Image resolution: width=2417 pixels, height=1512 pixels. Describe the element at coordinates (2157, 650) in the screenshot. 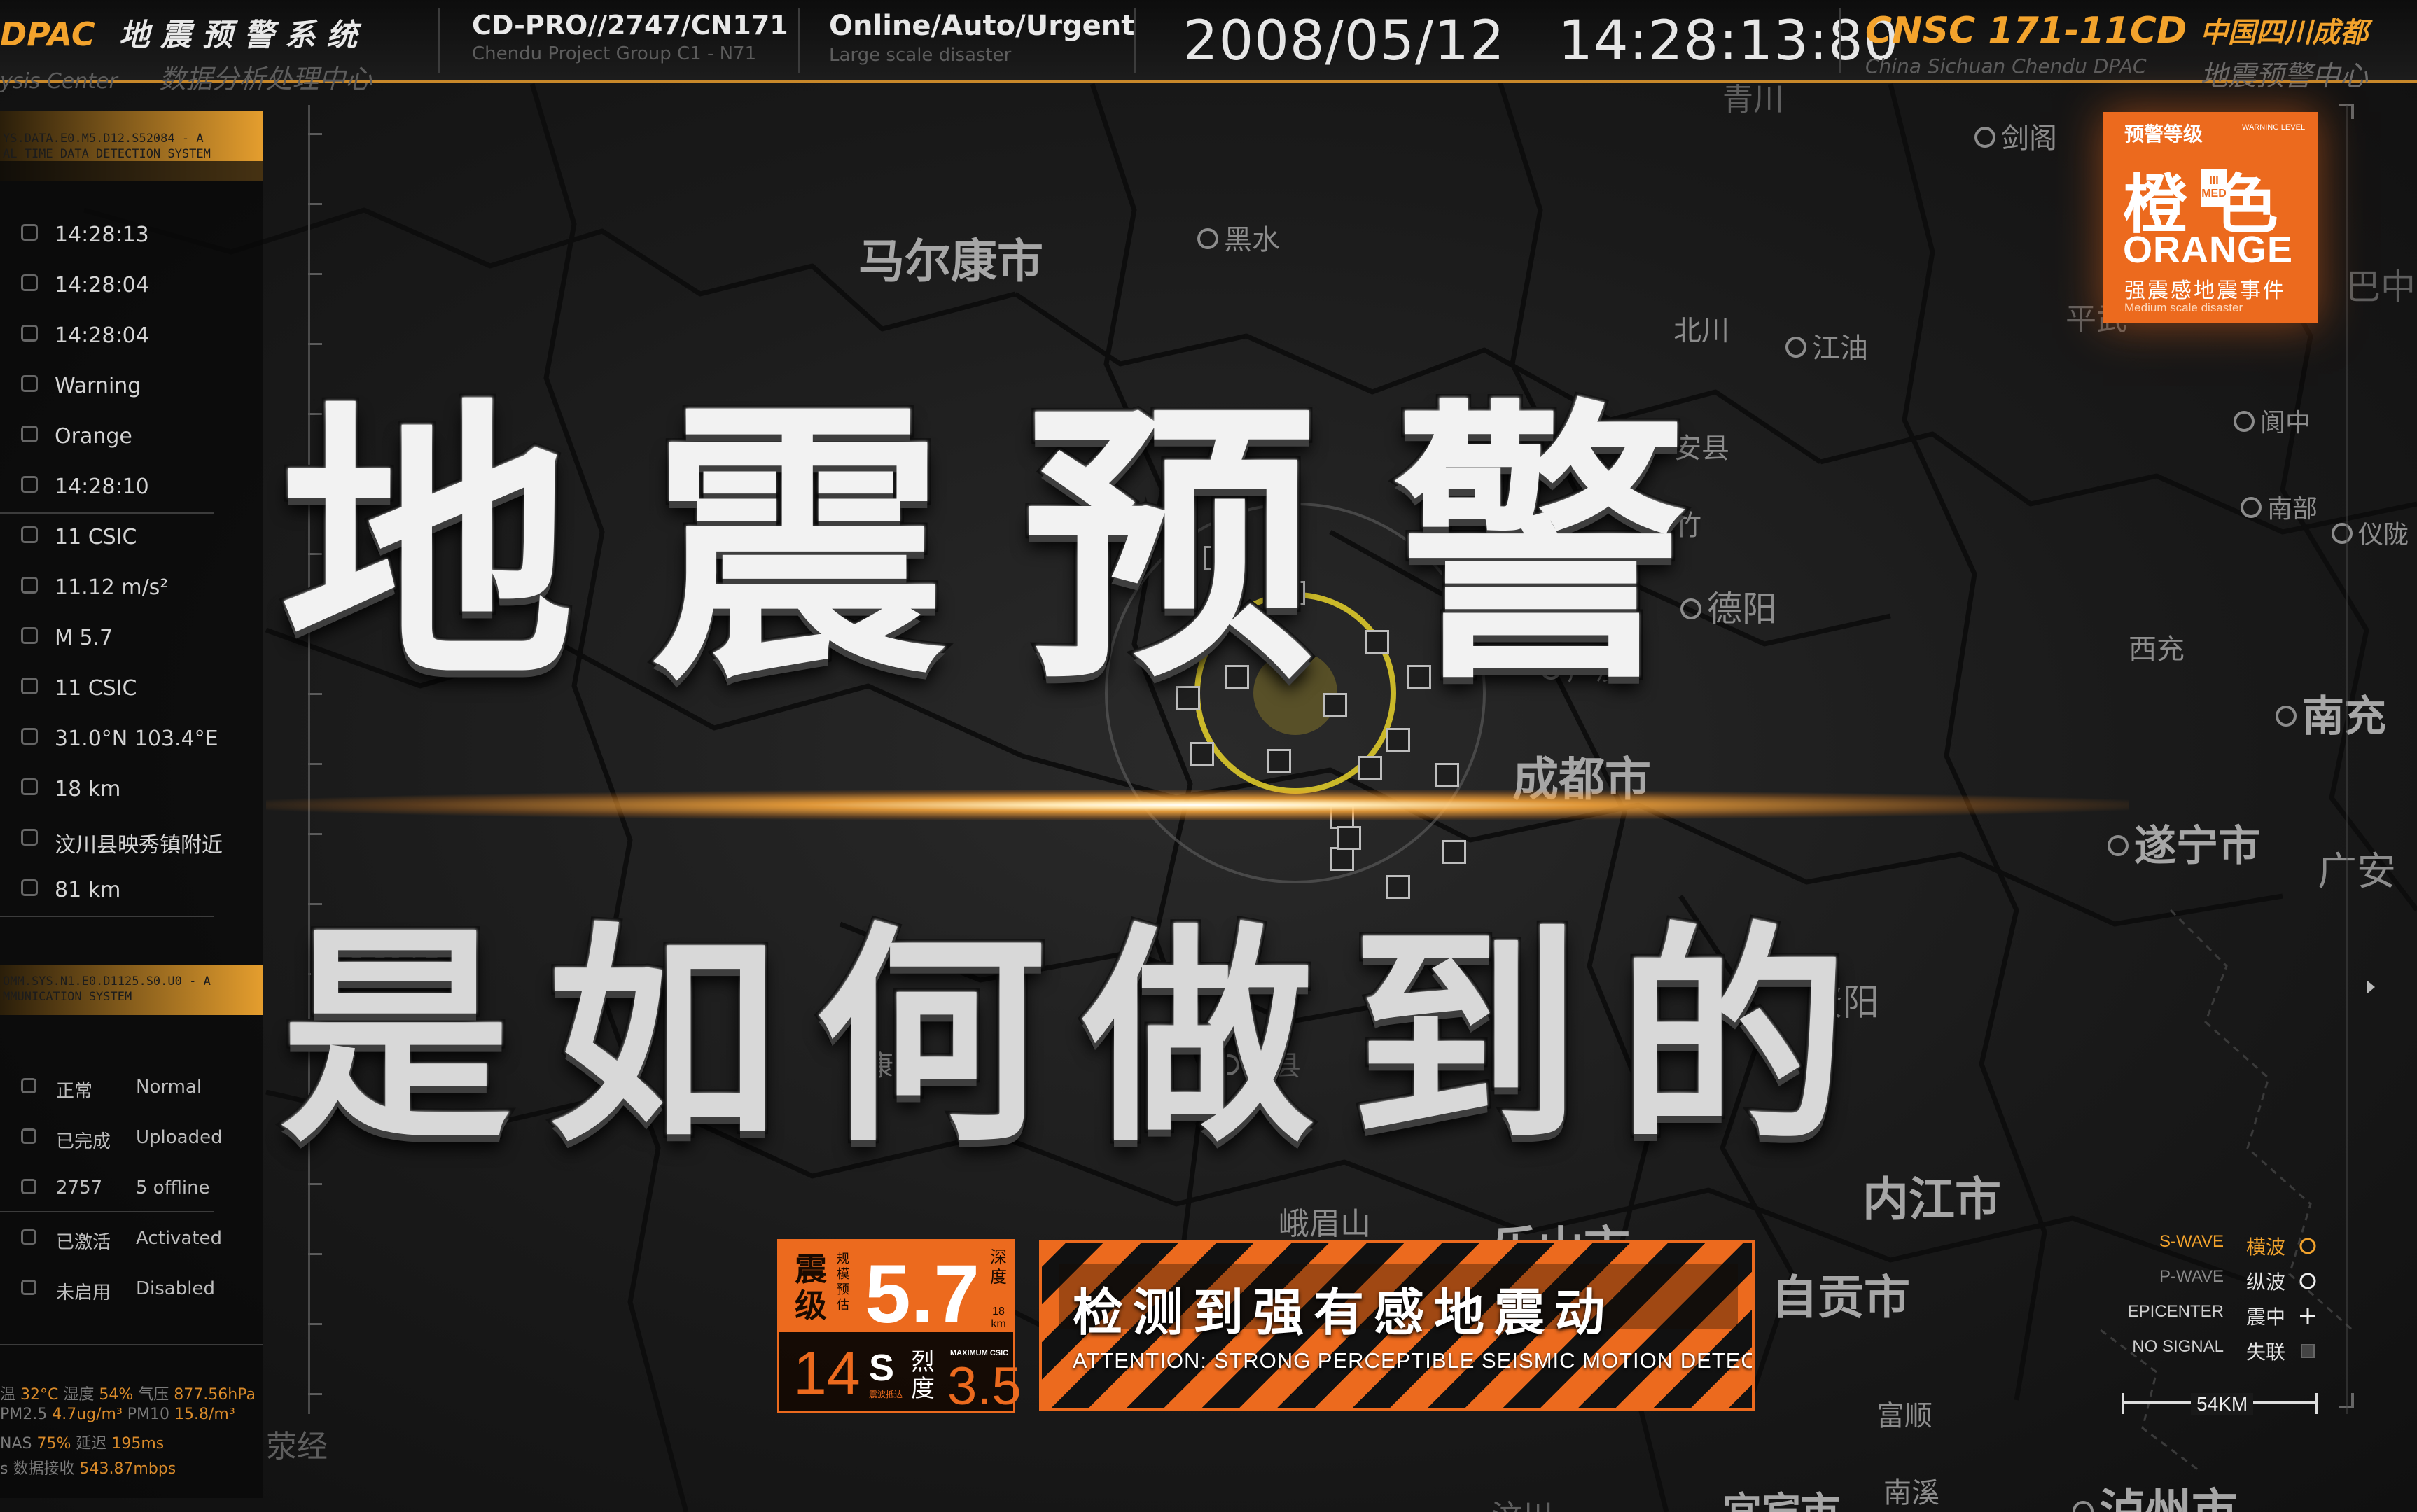

I see `city-label: 西充` at that location.